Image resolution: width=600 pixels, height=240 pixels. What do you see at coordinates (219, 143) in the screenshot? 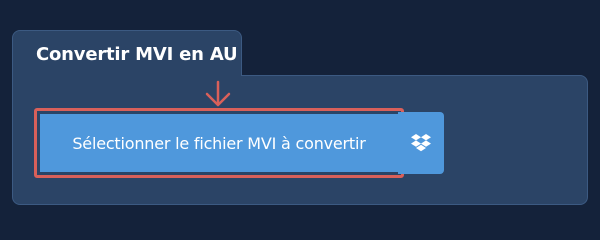
I see `select-mvi-file-button: Sélectionner le fichier MVI à convertir` at bounding box center [219, 143].